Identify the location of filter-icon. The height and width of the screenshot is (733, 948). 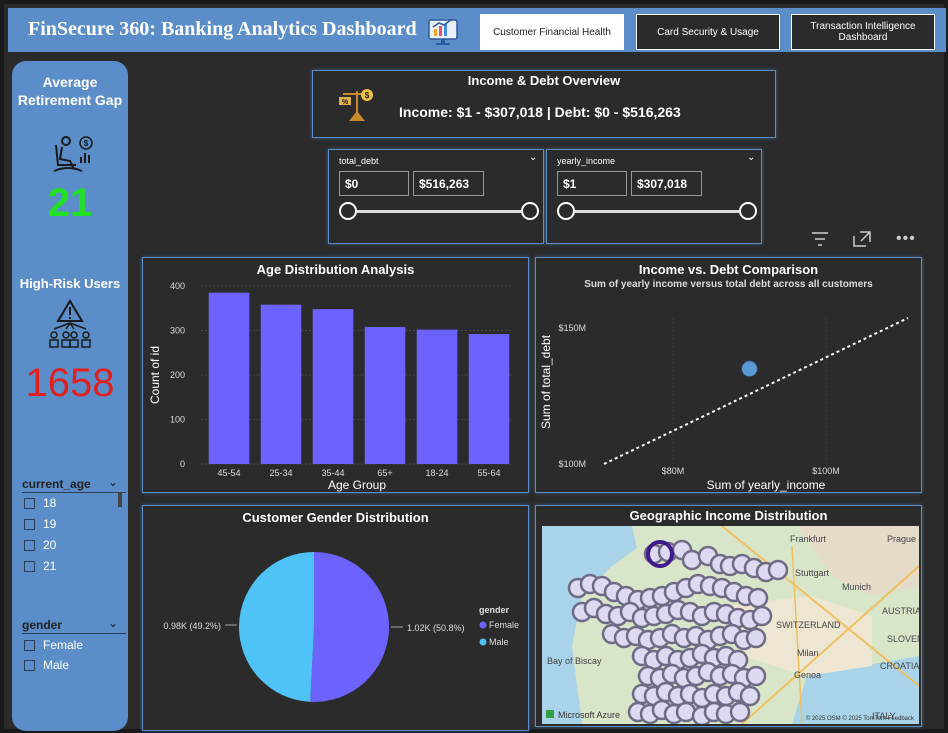
(820, 239).